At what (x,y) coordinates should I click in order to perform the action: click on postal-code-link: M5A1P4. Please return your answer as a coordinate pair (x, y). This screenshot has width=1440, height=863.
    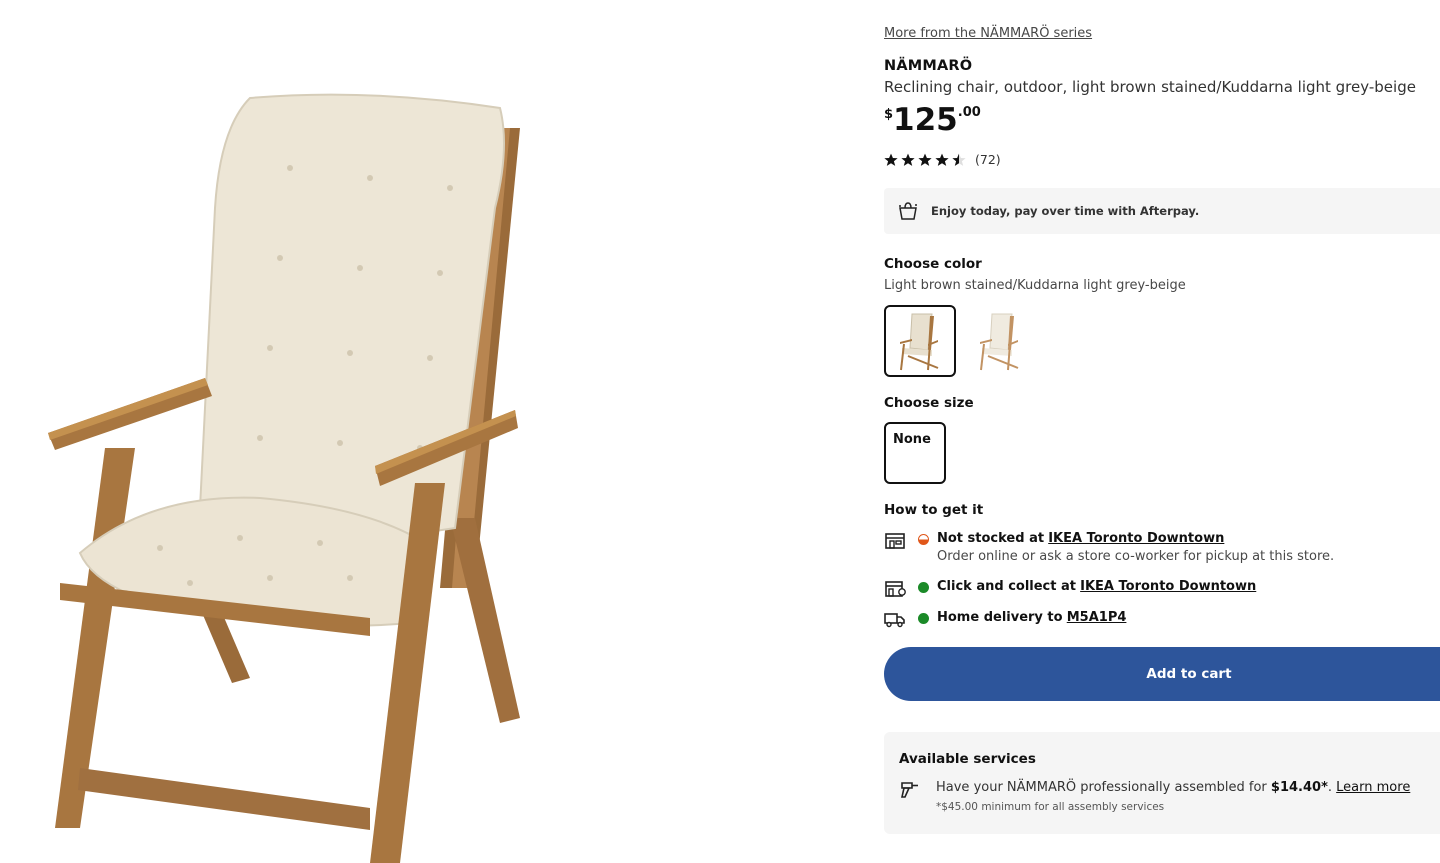
    Looking at the image, I should click on (1097, 617).